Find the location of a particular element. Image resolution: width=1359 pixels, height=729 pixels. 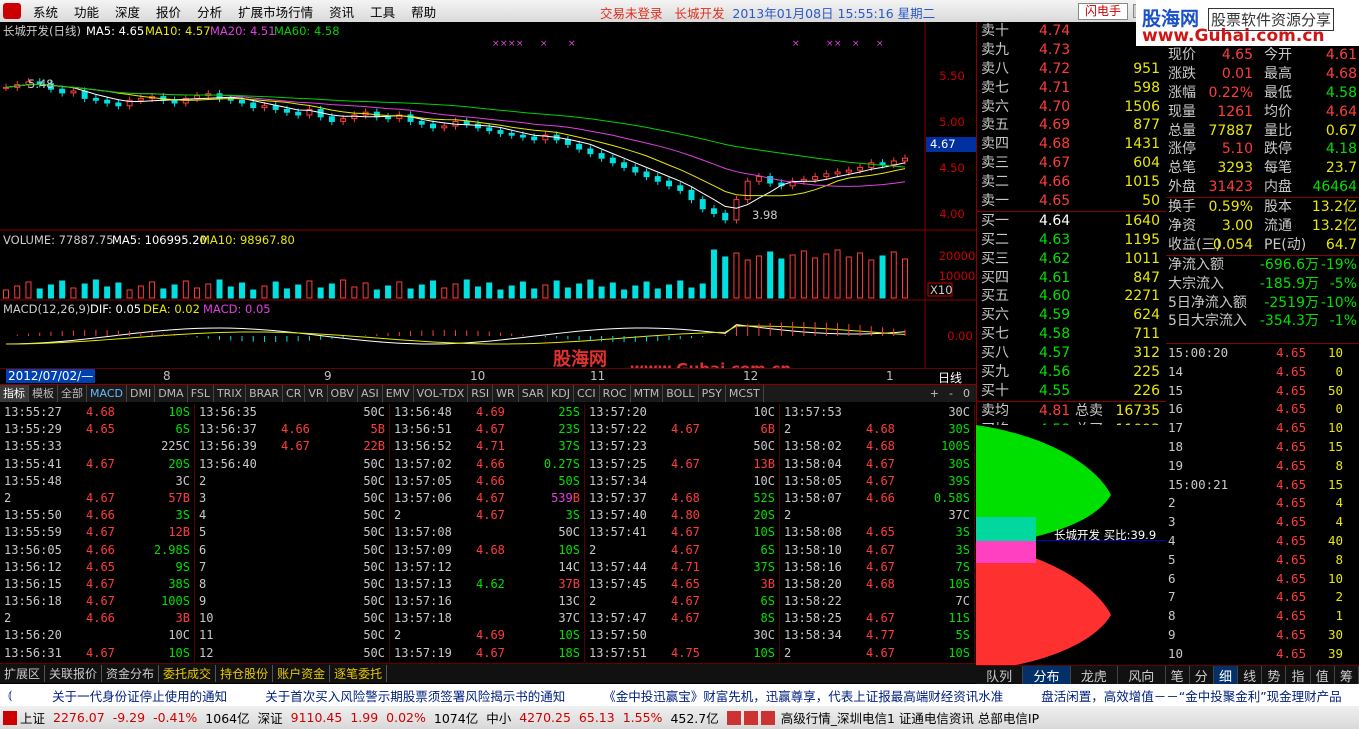

tick-row: 13:56:35 50C is located at coordinates (292, 412).